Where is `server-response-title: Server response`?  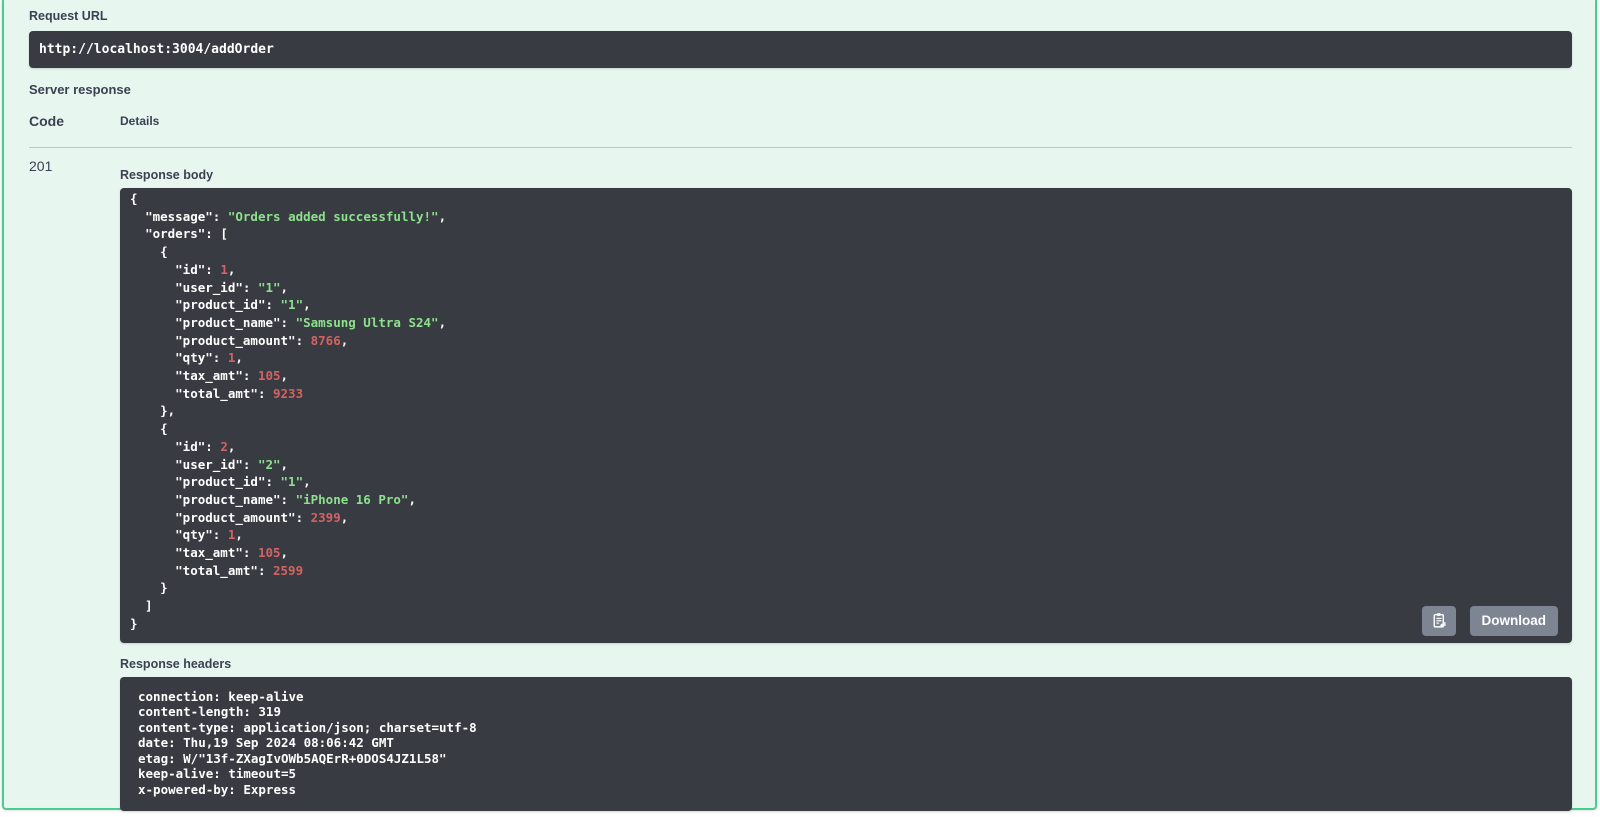
server-response-title: Server response is located at coordinates (80, 89).